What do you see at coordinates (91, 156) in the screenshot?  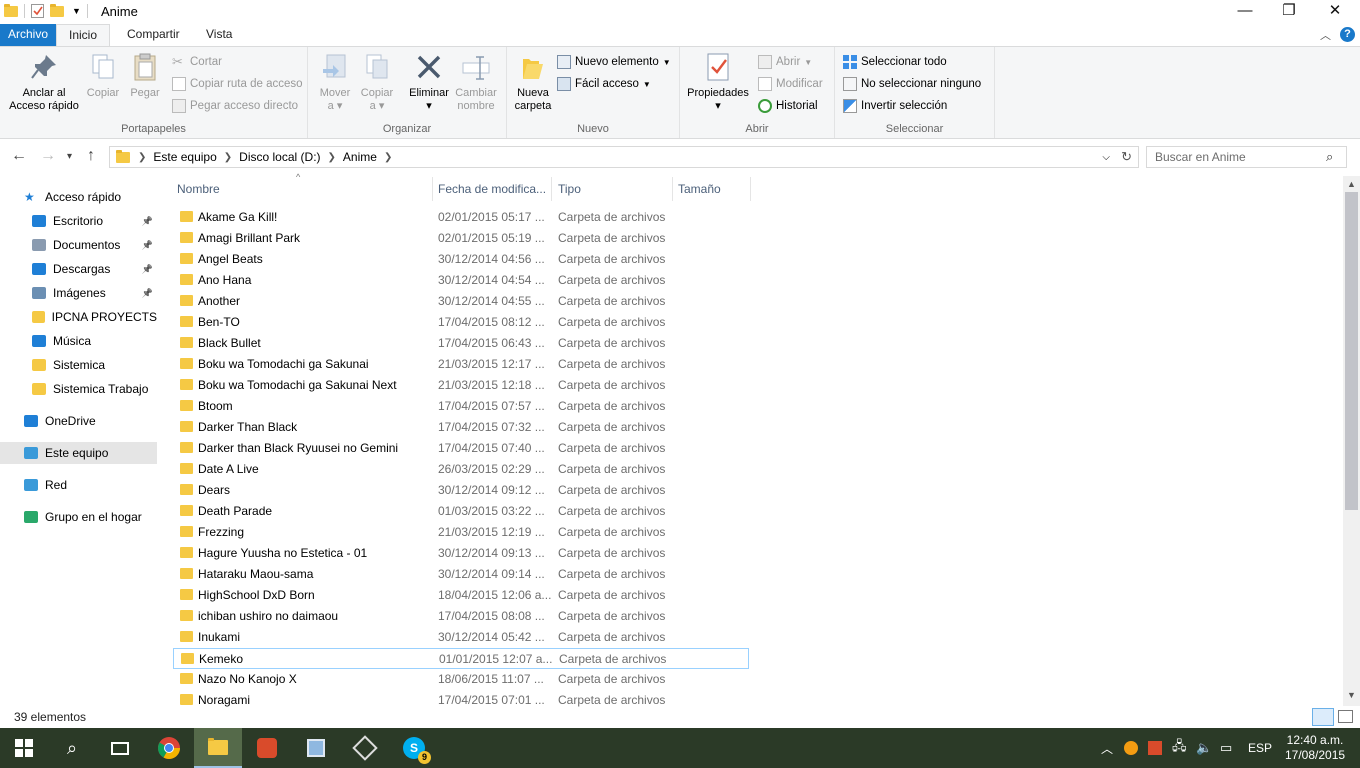 I see `up-arrow-icon: ↑` at bounding box center [91, 156].